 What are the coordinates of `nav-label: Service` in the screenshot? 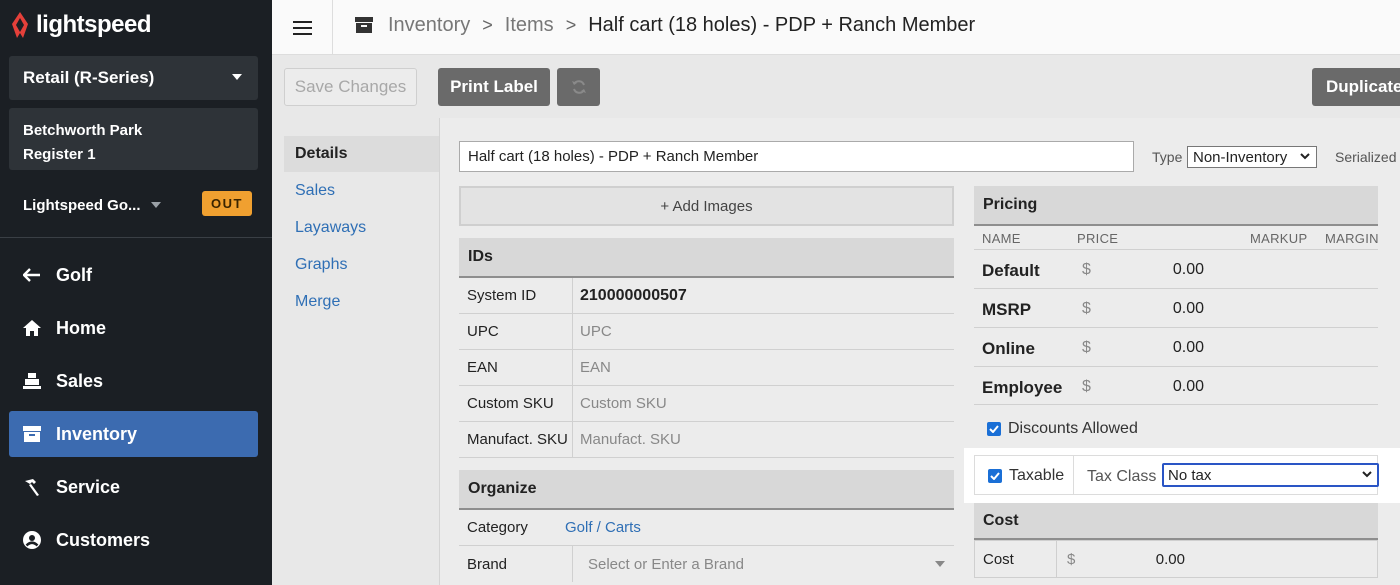 It's located at (88, 486).